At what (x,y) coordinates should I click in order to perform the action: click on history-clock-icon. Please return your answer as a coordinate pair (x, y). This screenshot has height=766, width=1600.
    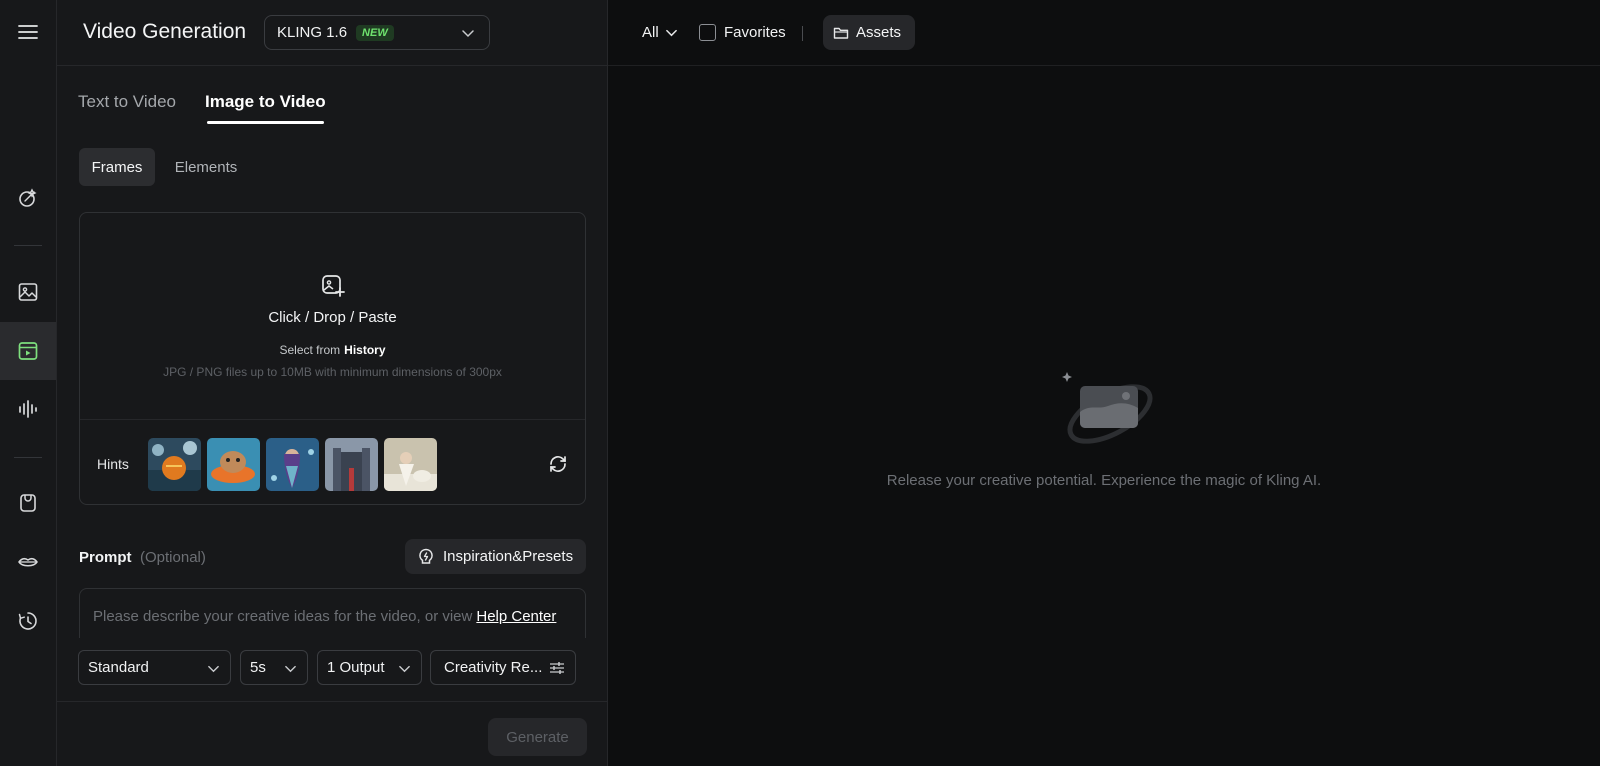
    Looking at the image, I should click on (27, 621).